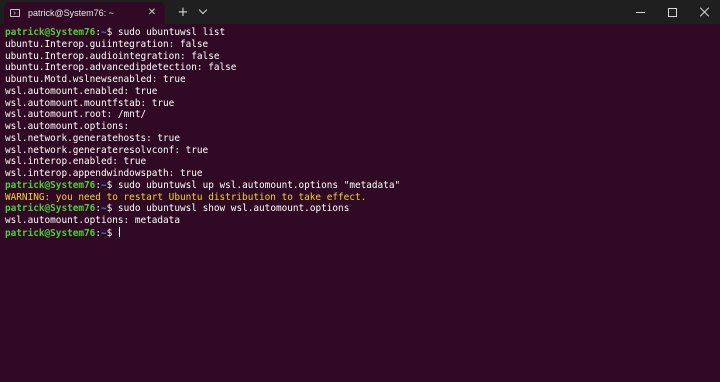 Image resolution: width=720 pixels, height=382 pixels. What do you see at coordinates (71, 13) in the screenshot?
I see `tab-title: patrick@System76: ~` at bounding box center [71, 13].